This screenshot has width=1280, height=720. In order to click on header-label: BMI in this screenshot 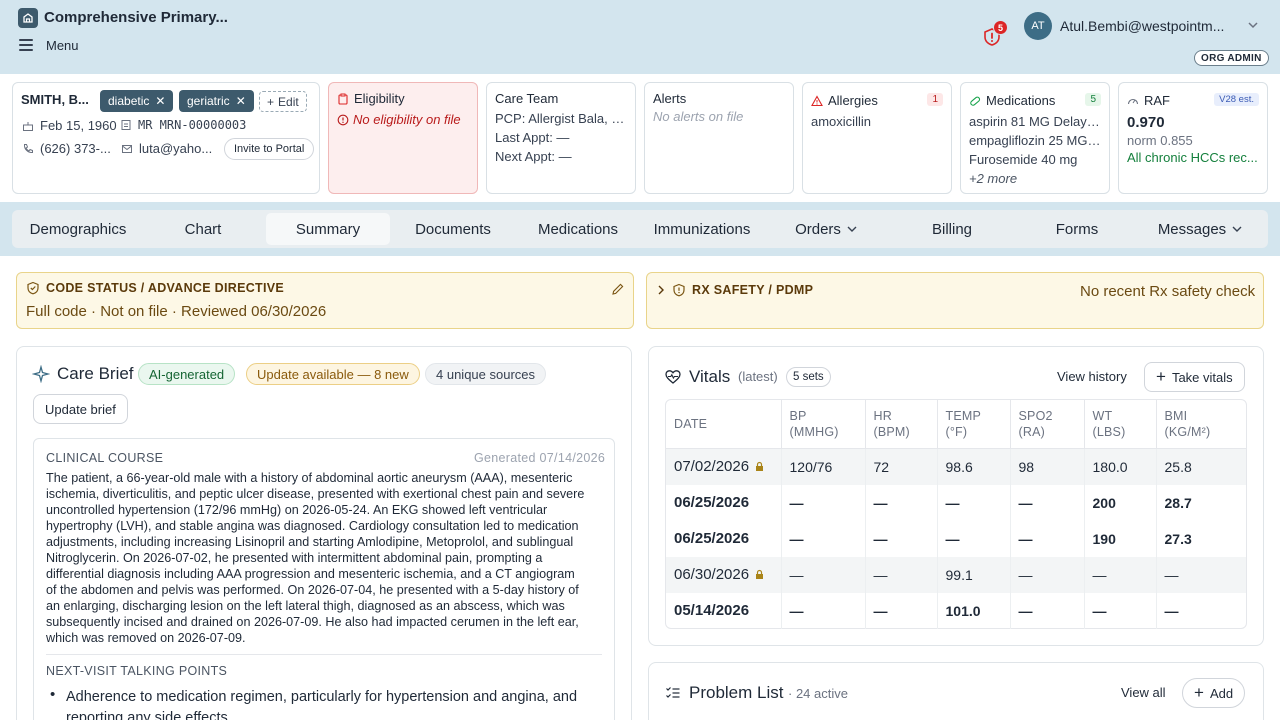, I will do `click(1176, 416)`.